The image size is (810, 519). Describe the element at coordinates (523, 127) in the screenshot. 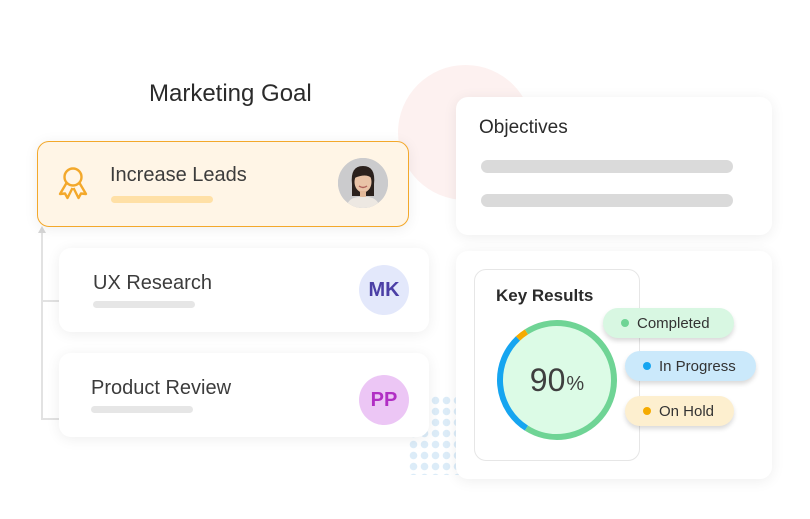

I see `objectives-title: Objectives` at that location.